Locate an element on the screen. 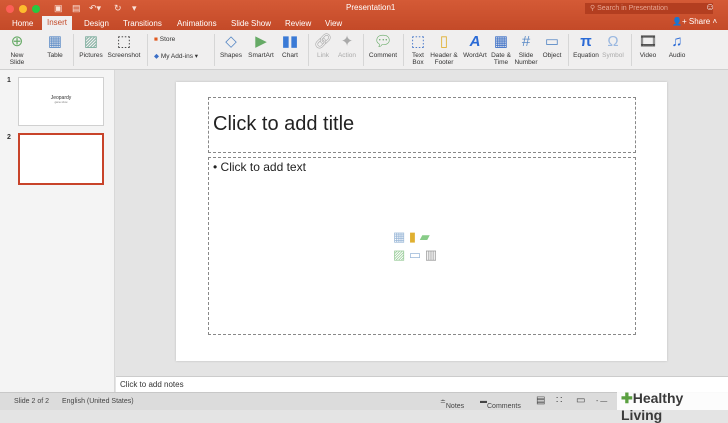 This screenshot has width=728, height=423. tab-design: Design is located at coordinates (96, 23).